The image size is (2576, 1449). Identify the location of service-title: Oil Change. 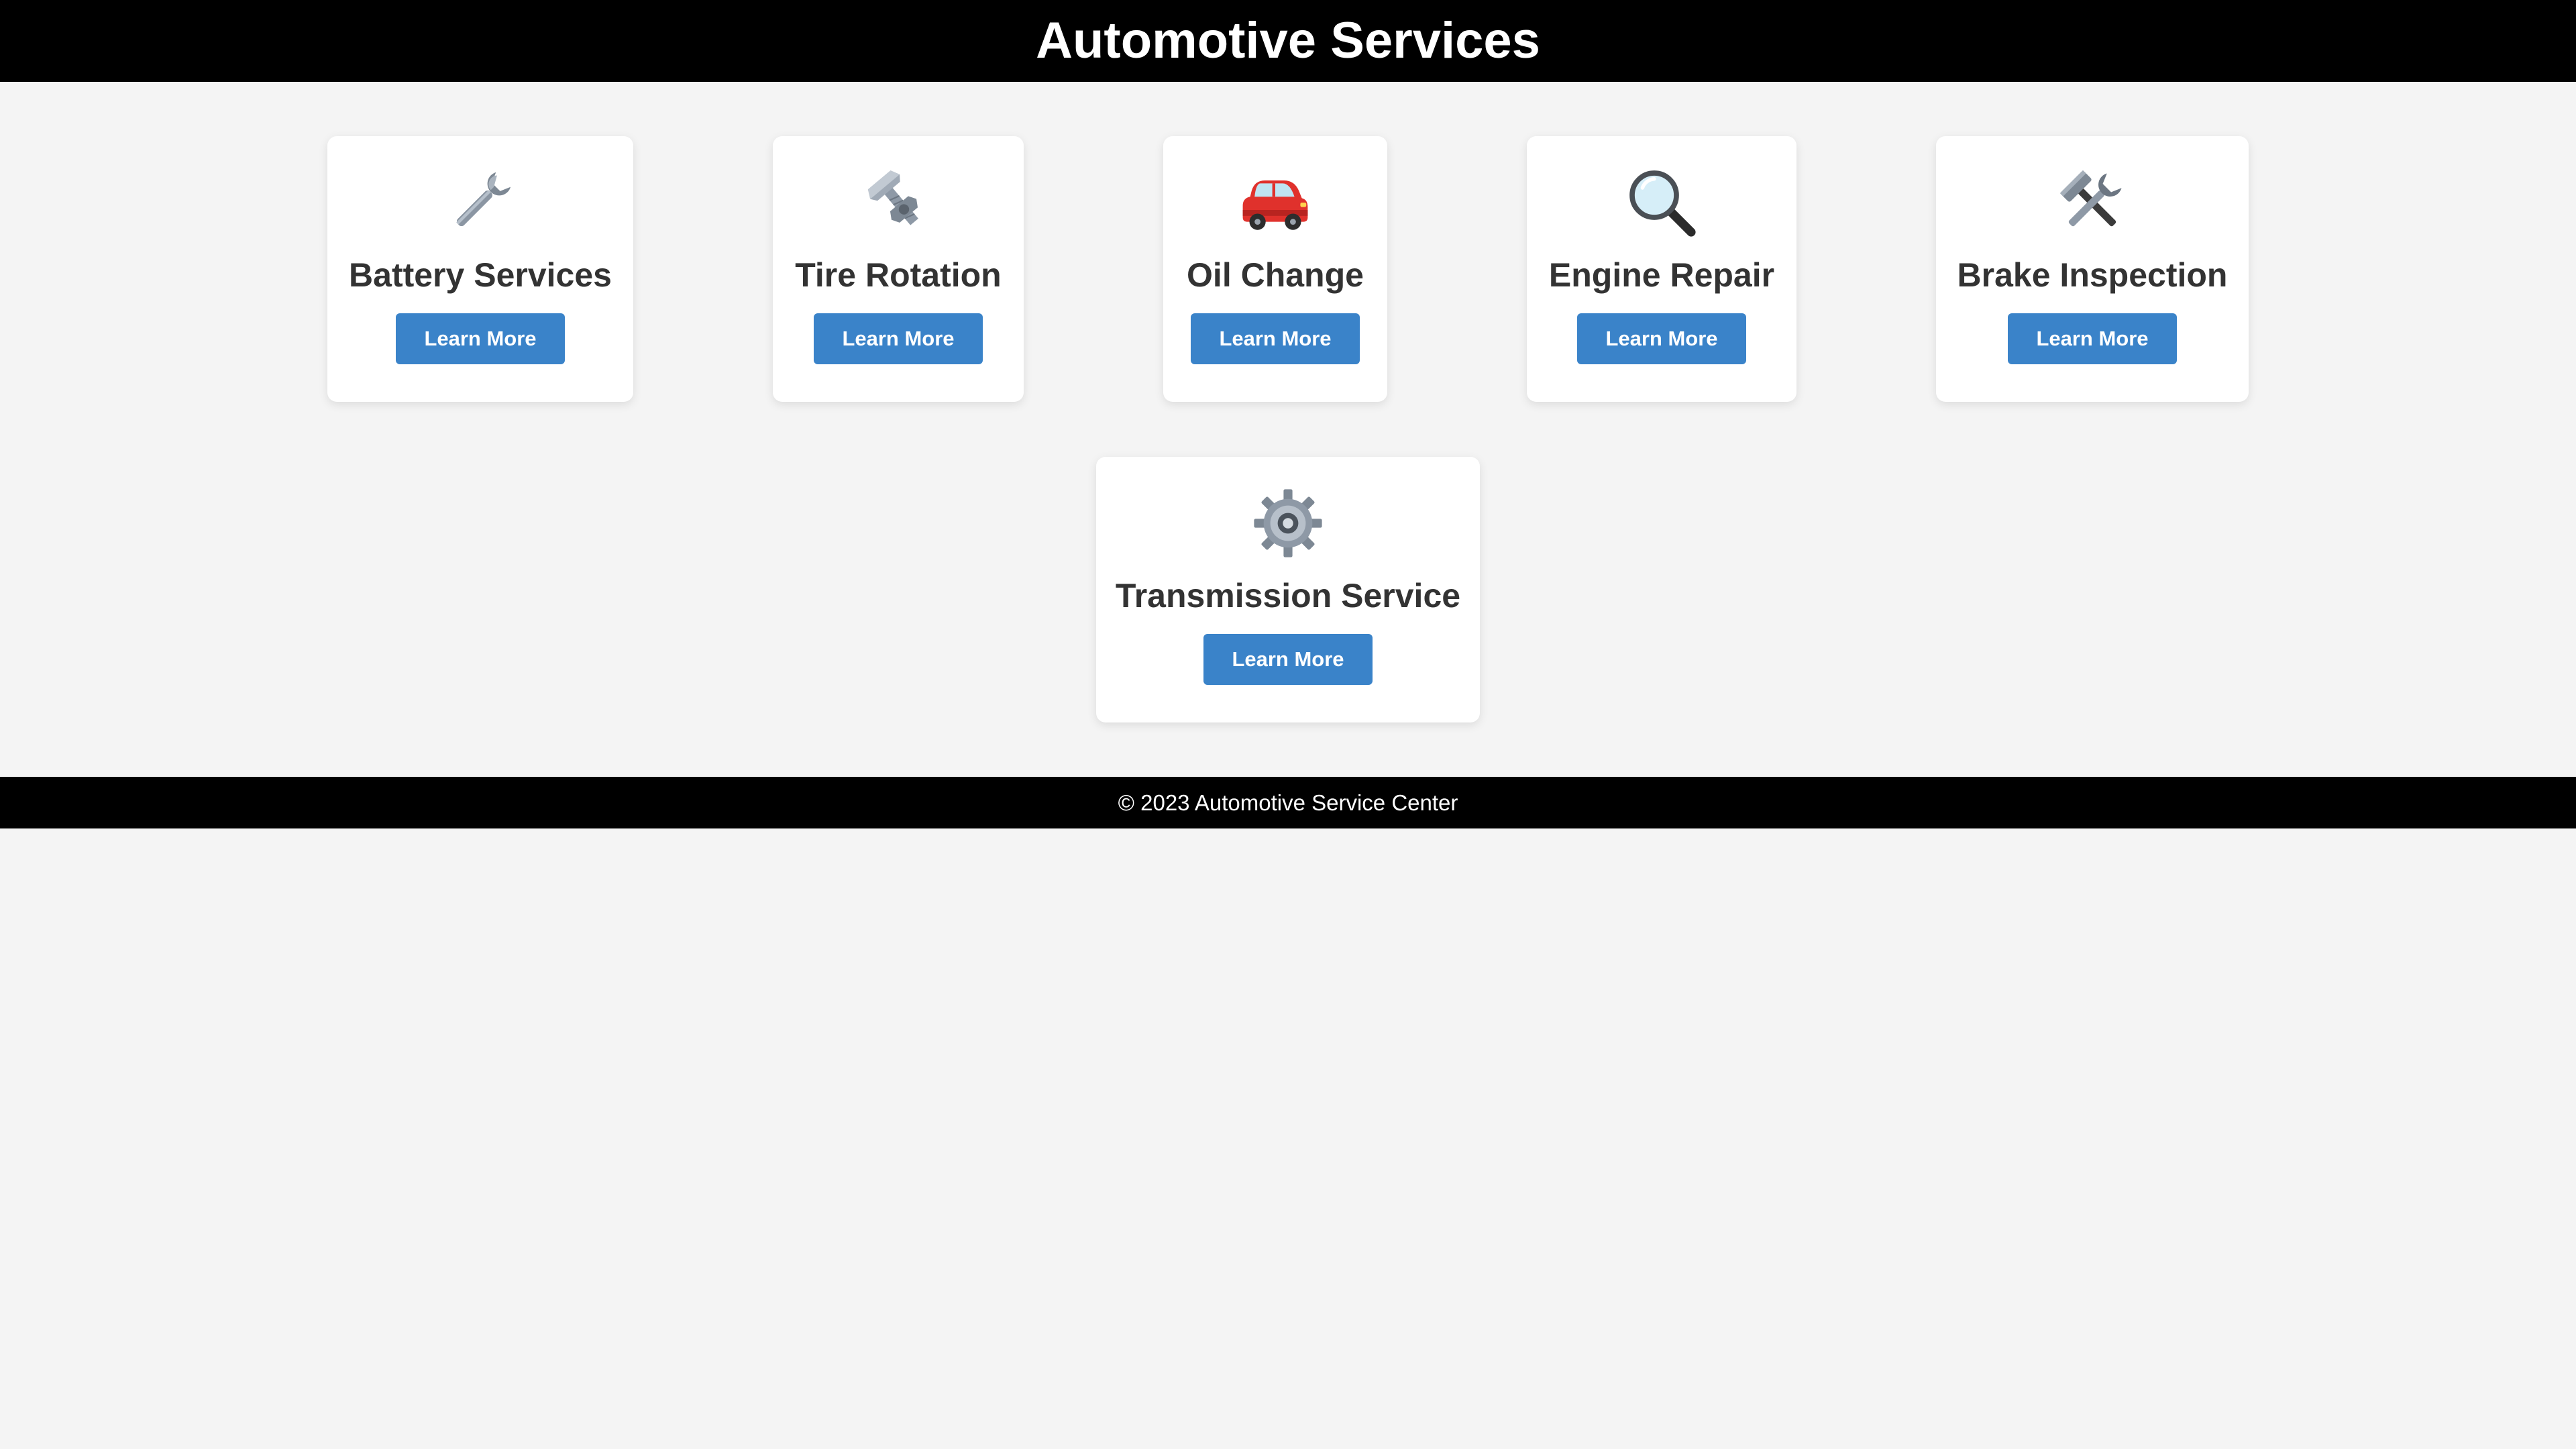
(1275, 275).